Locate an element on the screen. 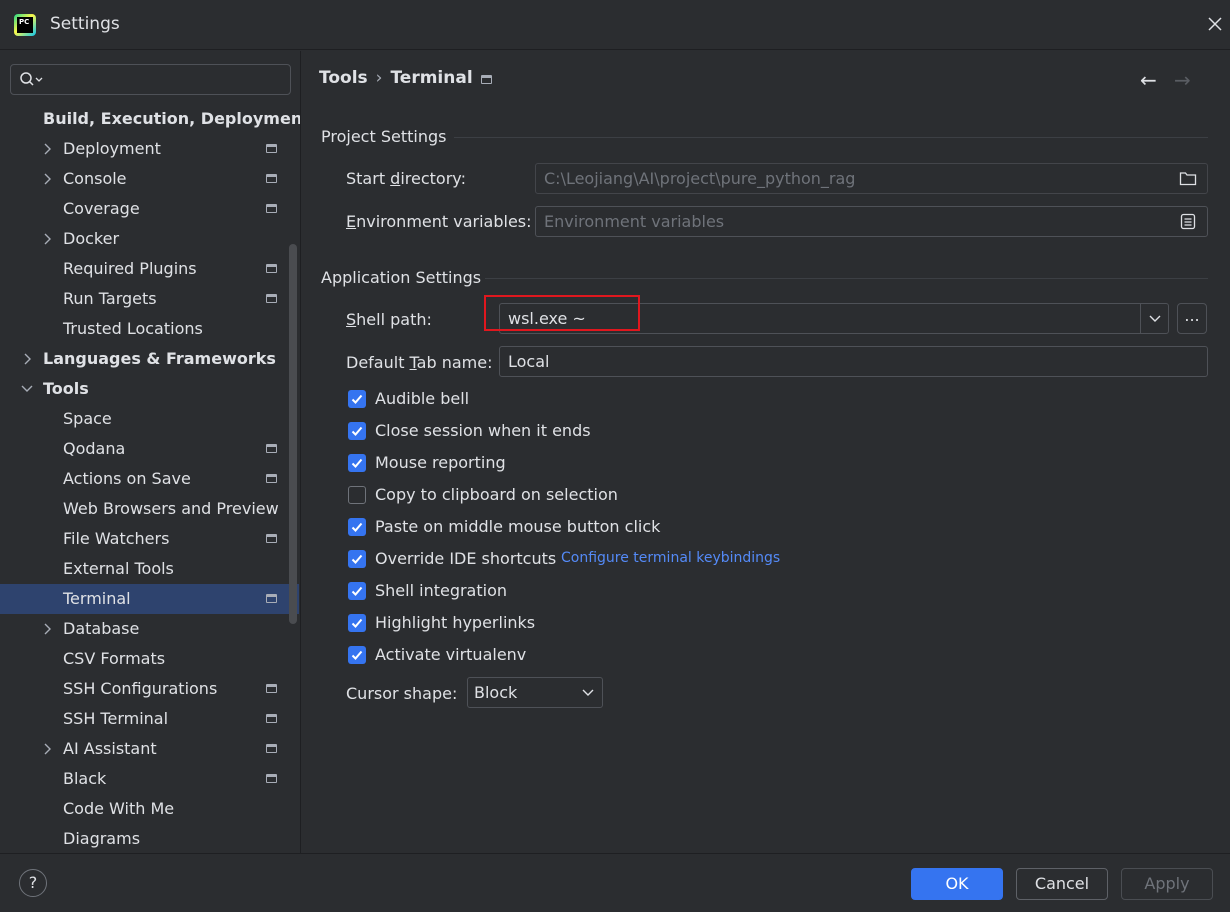 The height and width of the screenshot is (912, 1230). environment-variables-label: Environment variables: is located at coordinates (439, 221).